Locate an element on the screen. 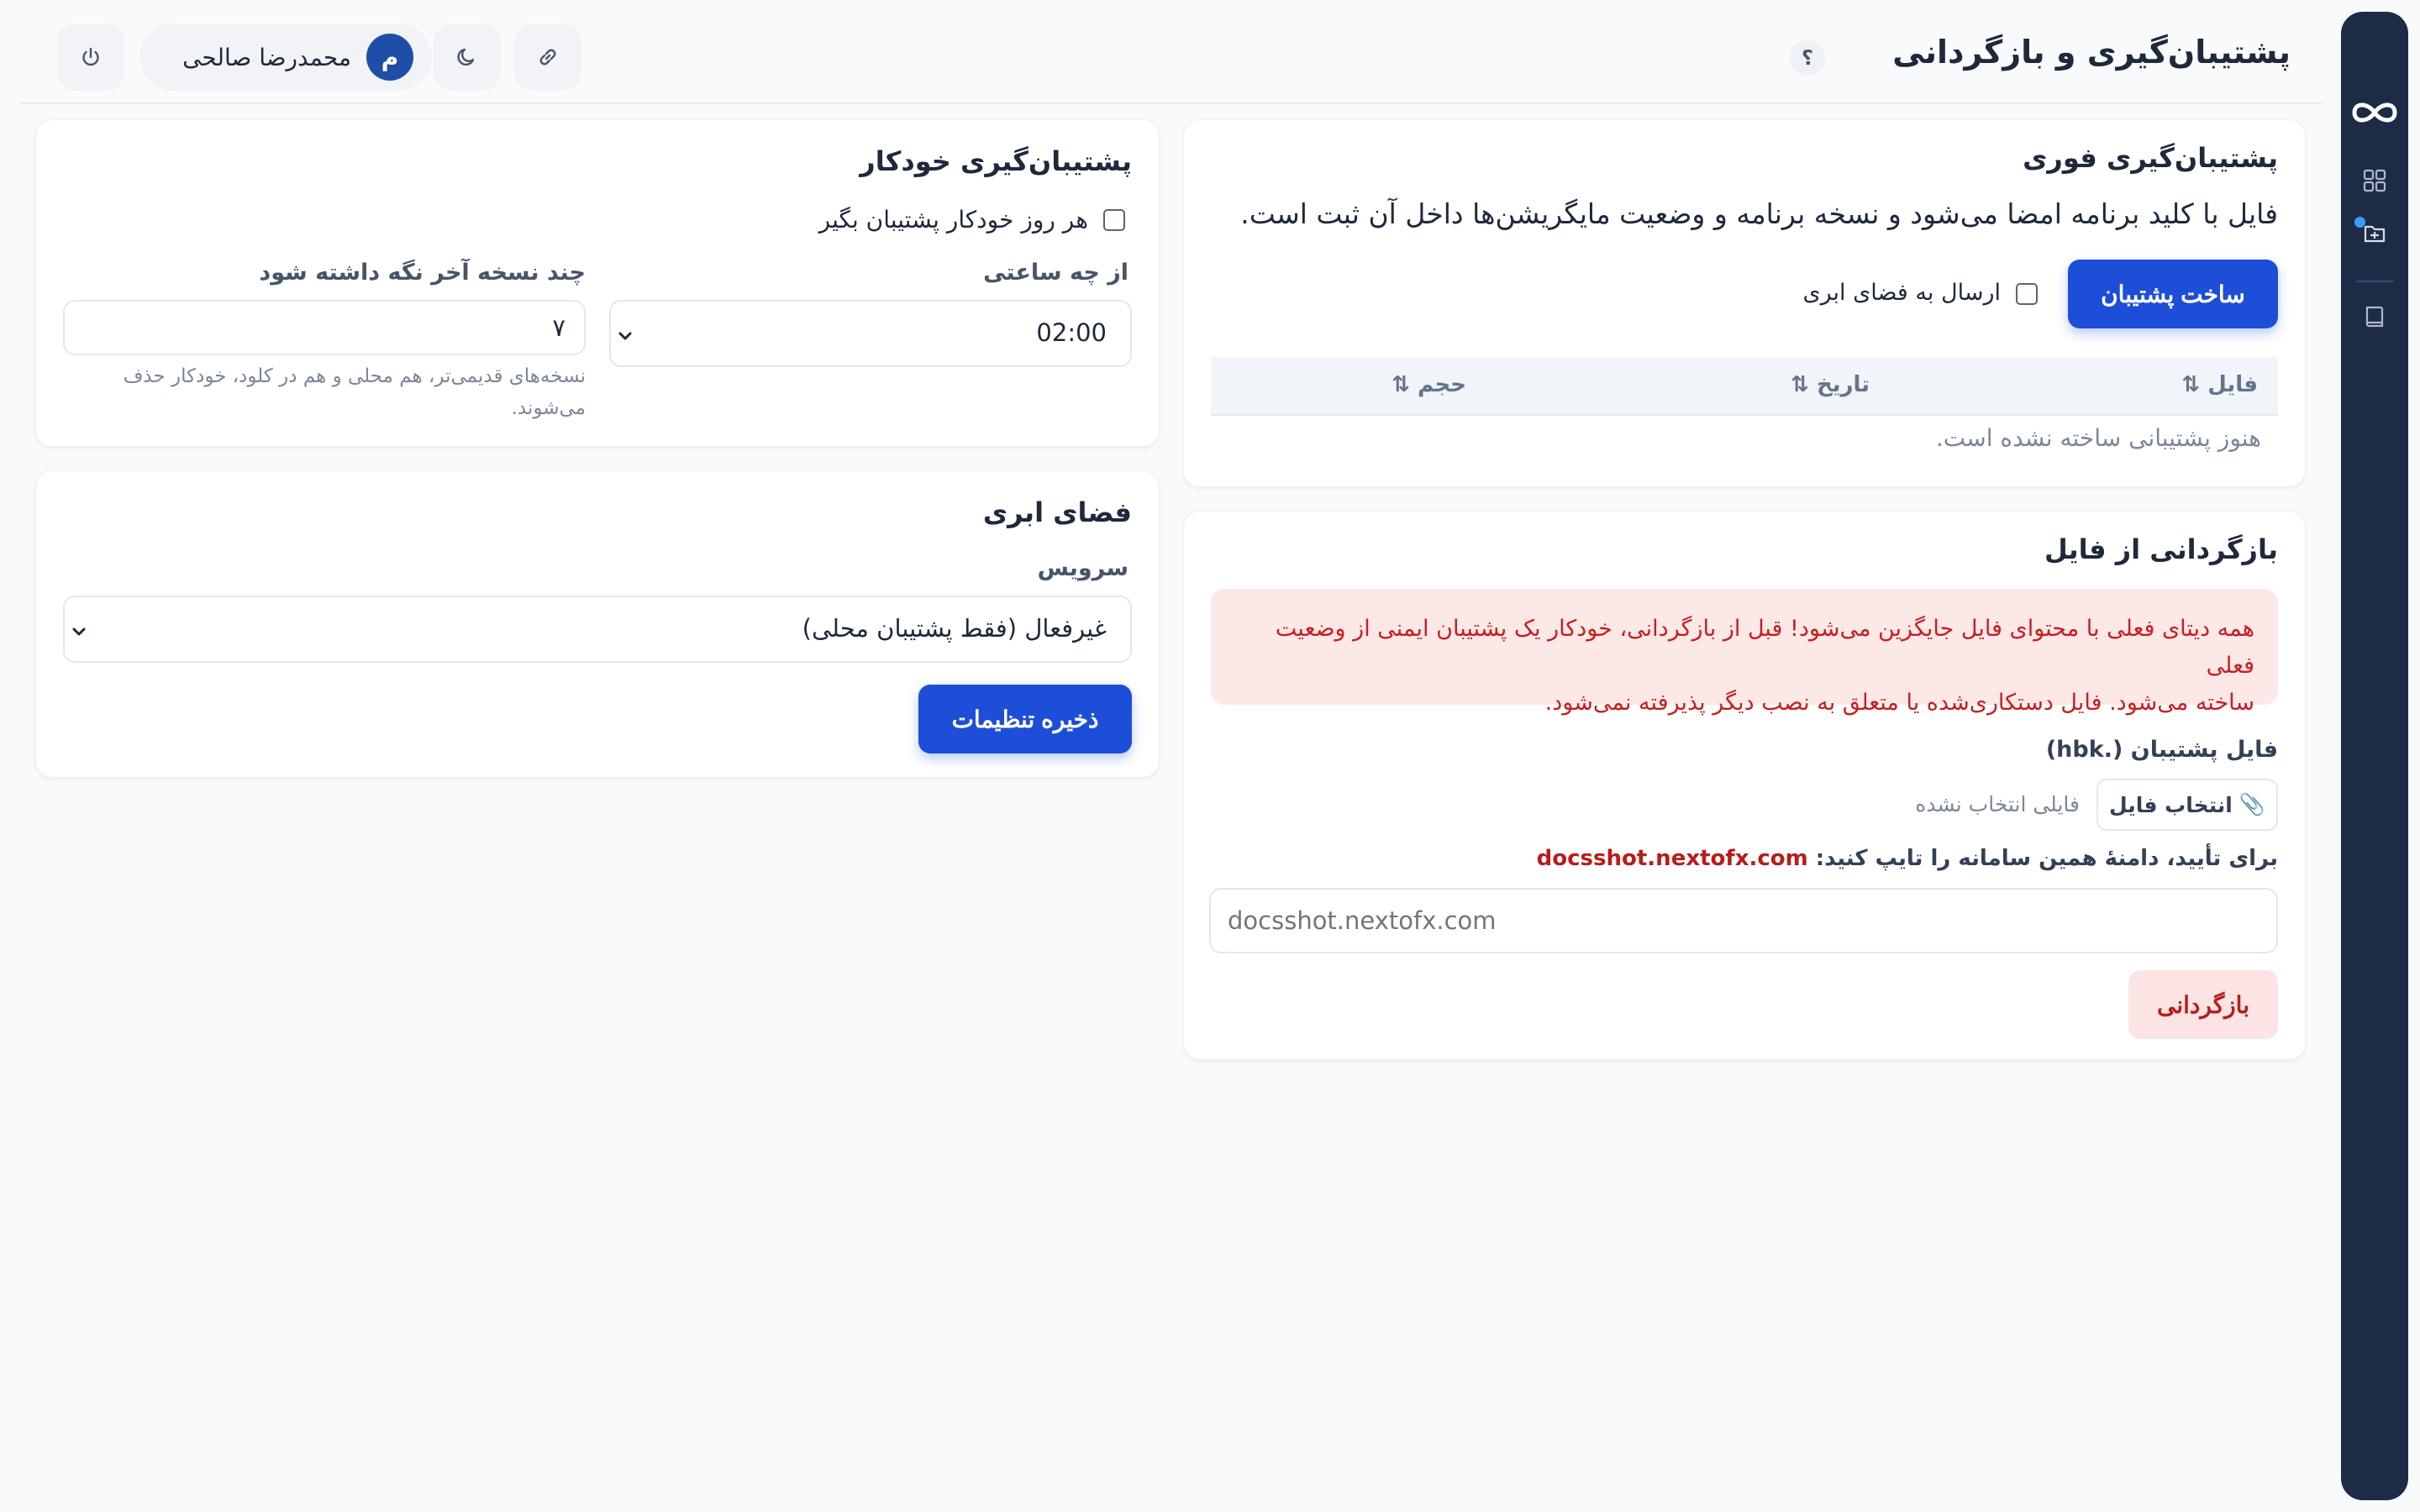 This screenshot has height=1512, width=2420. instant-backup-title: پشتیبان‌گیری فوری is located at coordinates (2150, 158).